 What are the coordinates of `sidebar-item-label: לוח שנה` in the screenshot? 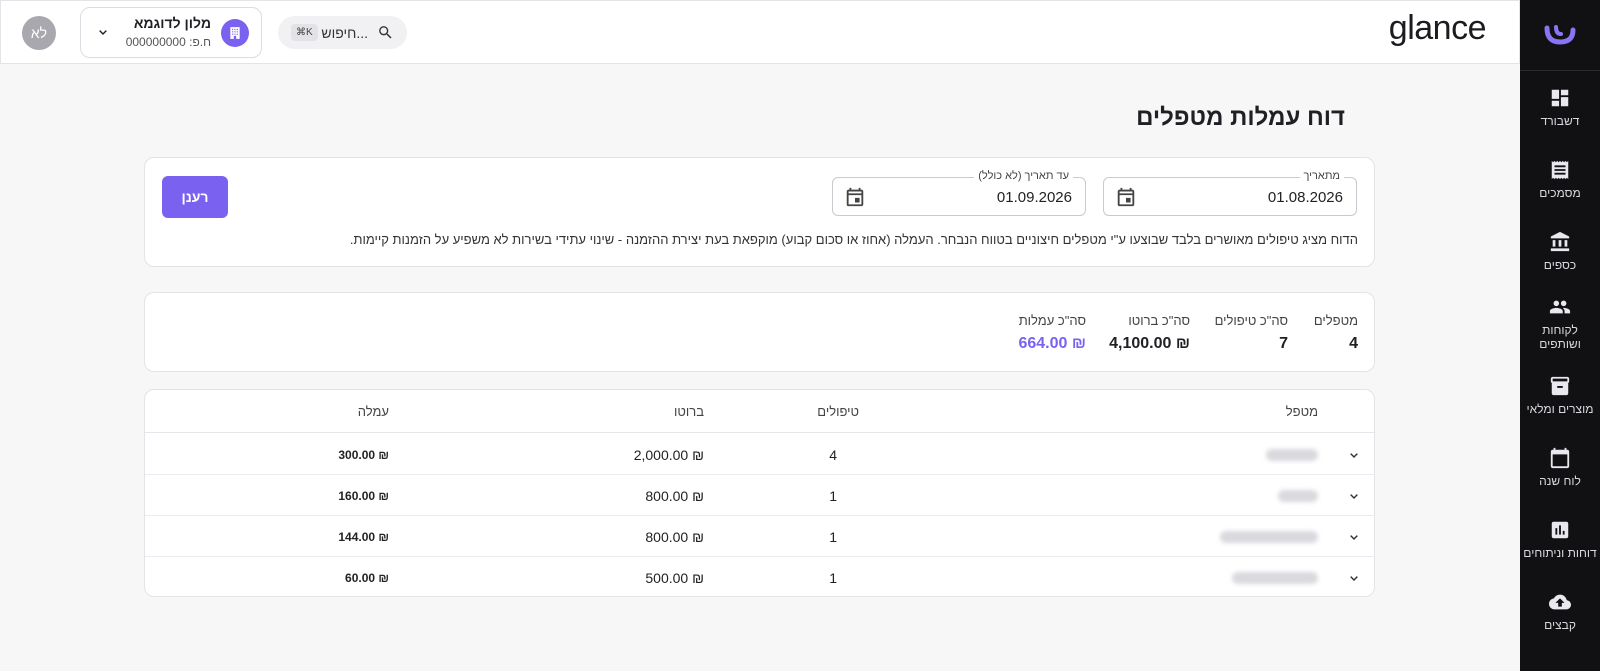 It's located at (1560, 480).